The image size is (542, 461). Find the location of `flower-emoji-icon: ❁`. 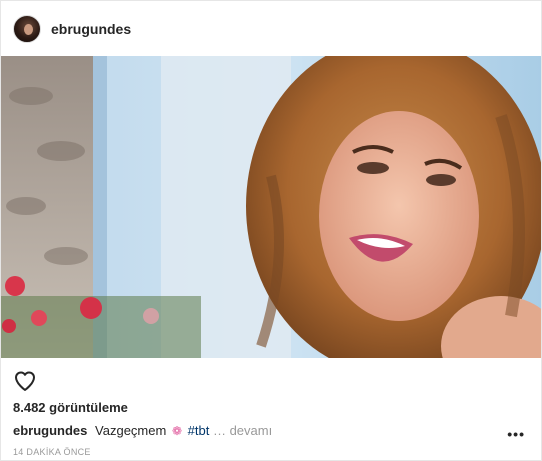

flower-emoji-icon: ❁ is located at coordinates (177, 431).